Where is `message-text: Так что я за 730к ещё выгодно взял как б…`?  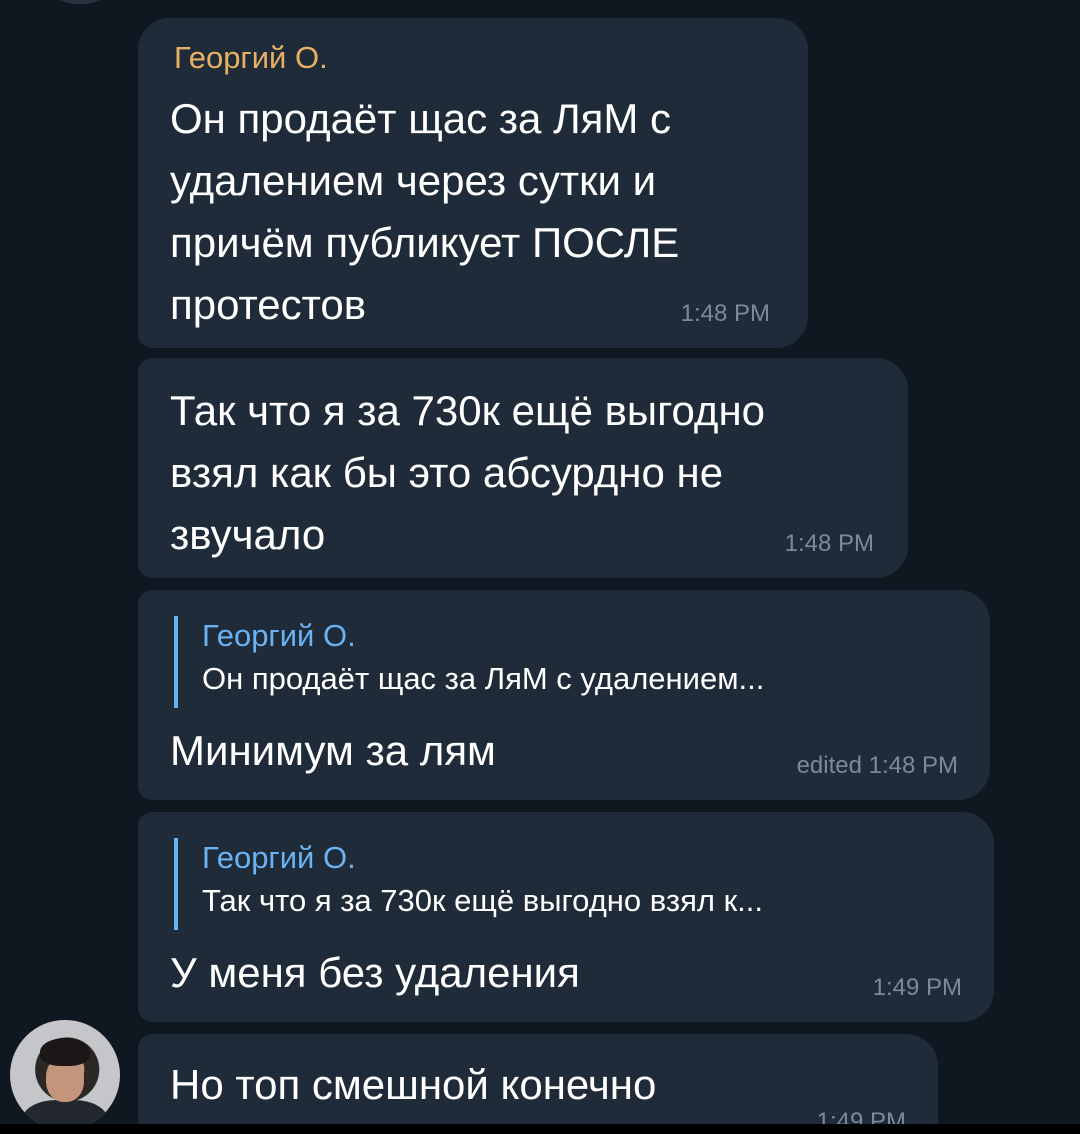 message-text: Так что я за 730к ещё выгодно взял как б… is located at coordinates (467, 472).